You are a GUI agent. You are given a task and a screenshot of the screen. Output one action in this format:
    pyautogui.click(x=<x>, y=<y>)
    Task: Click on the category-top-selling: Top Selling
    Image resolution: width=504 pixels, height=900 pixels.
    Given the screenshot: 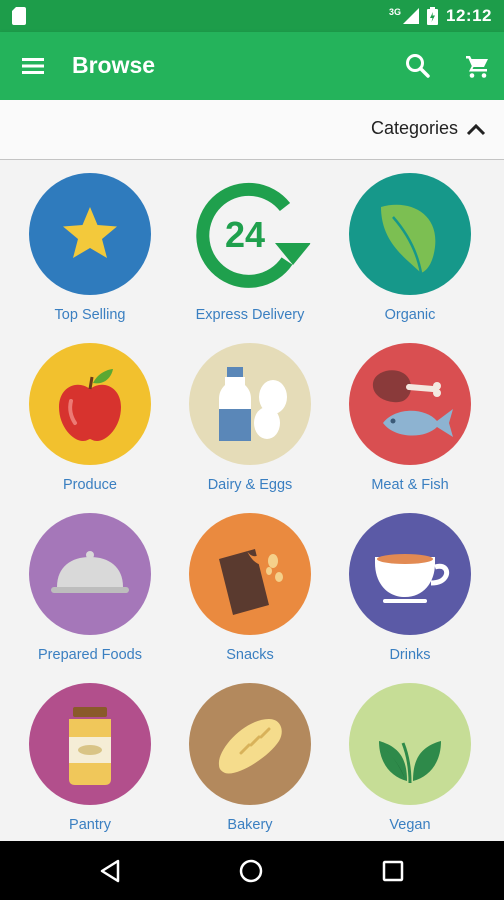 What is the action you would take?
    pyautogui.click(x=90, y=246)
    